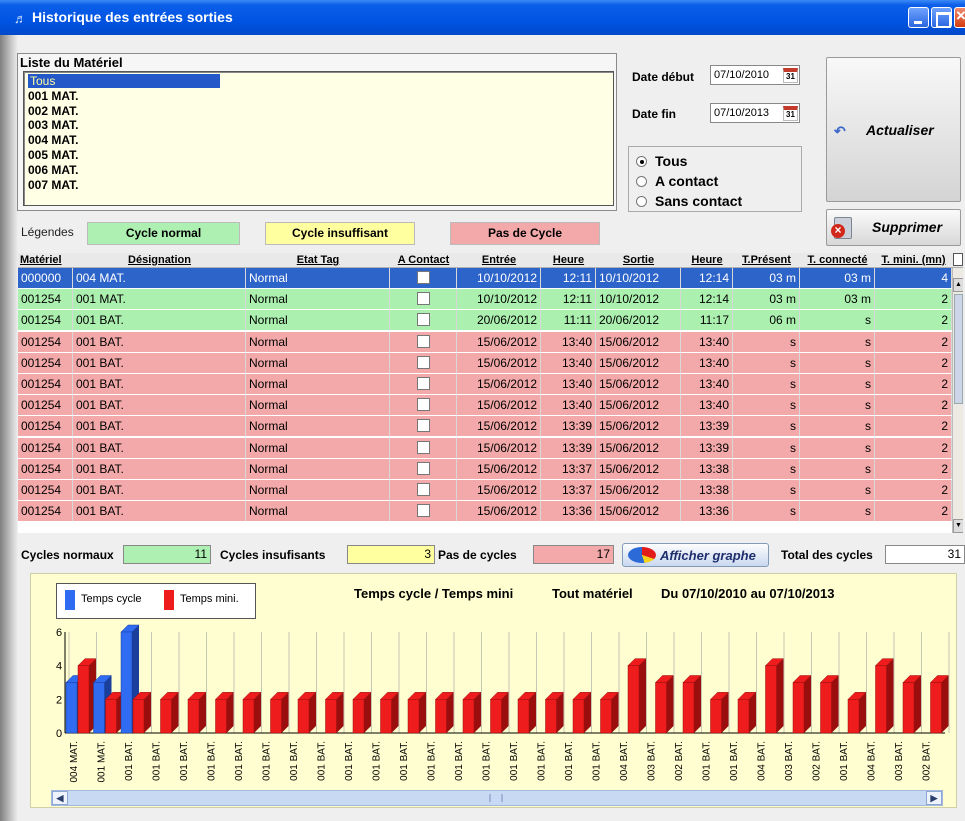 The height and width of the screenshot is (821, 965). Describe the element at coordinates (53, 125) in the screenshot. I see `material-list-item: 003 MAT.` at that location.